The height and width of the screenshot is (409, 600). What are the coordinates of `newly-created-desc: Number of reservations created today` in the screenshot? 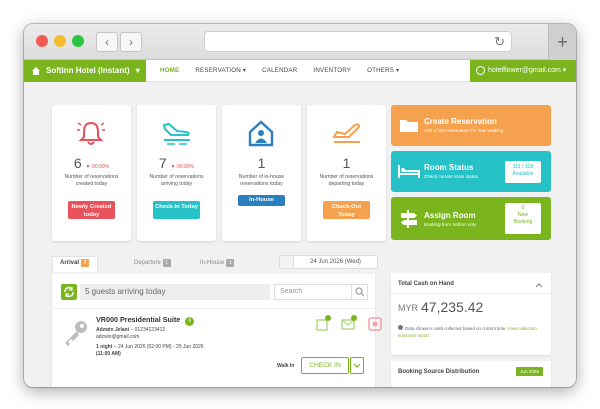 It's located at (91, 180).